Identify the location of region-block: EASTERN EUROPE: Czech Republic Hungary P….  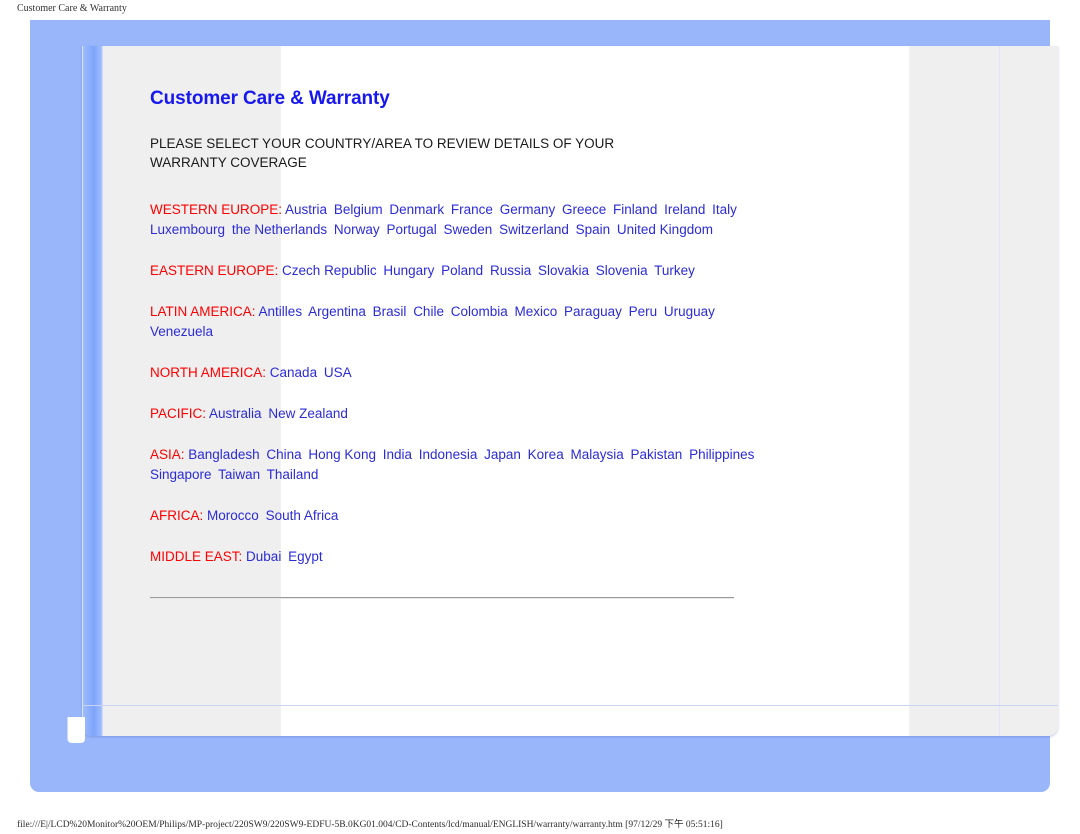
(455, 271).